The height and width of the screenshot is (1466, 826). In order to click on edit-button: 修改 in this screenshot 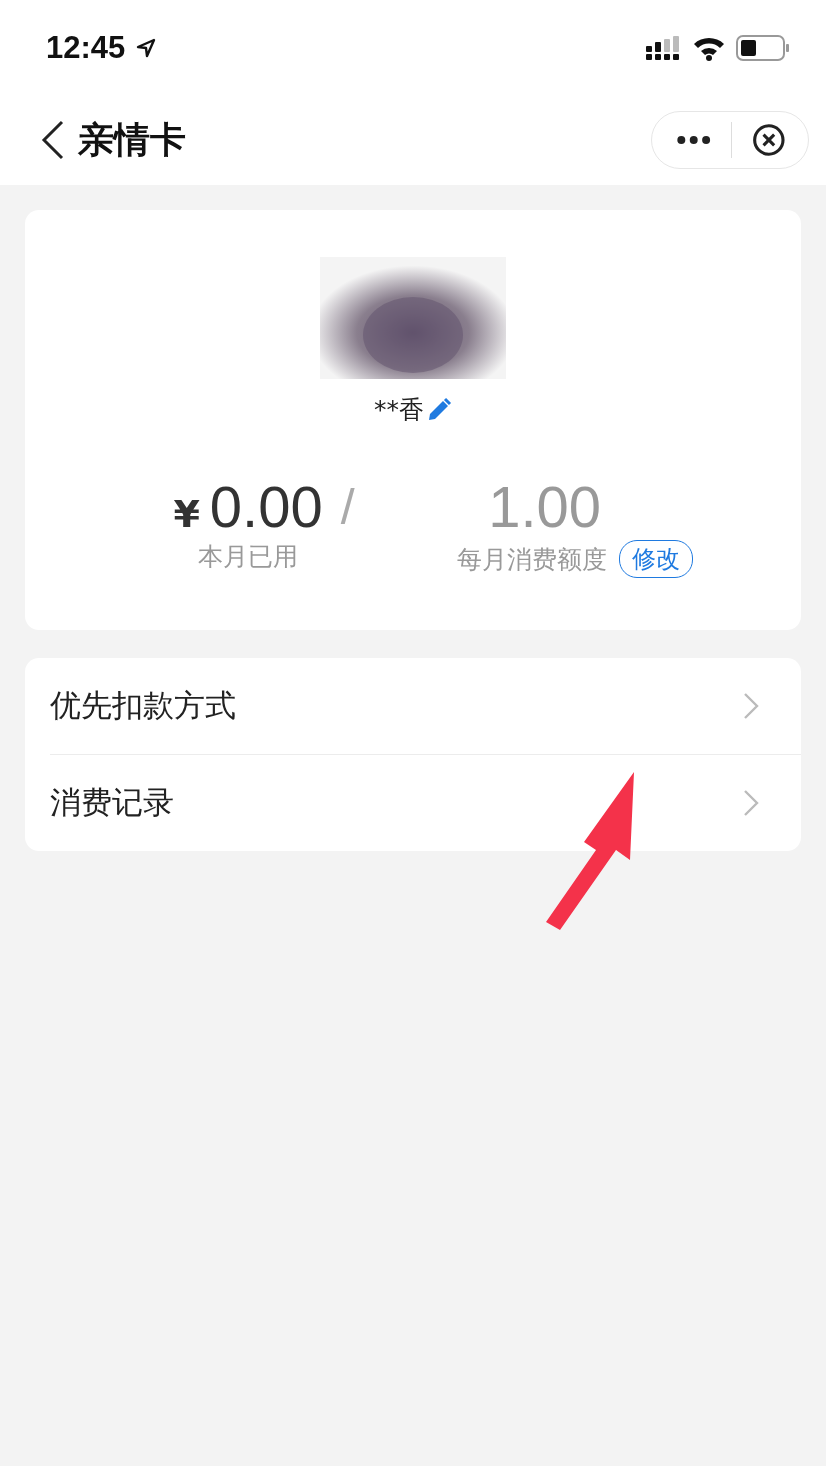, I will do `click(655, 559)`.